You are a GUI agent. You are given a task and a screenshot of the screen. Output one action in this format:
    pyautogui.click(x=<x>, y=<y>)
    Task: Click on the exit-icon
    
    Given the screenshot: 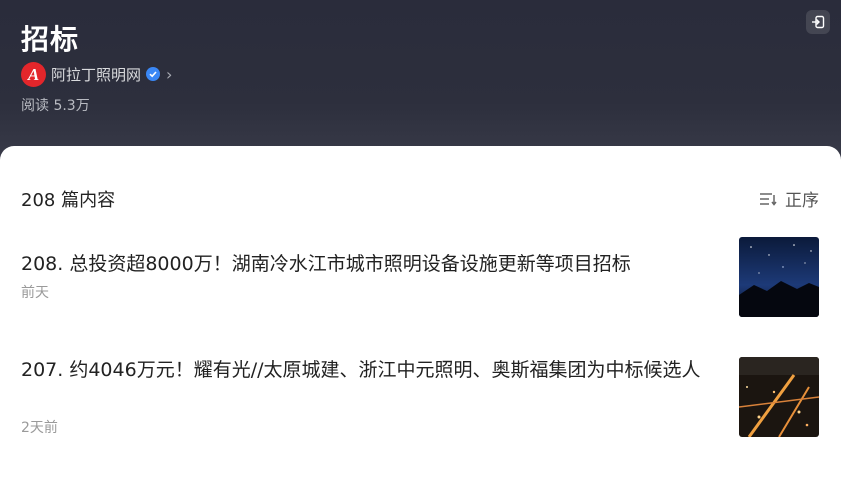 What is the action you would take?
    pyautogui.click(x=818, y=22)
    